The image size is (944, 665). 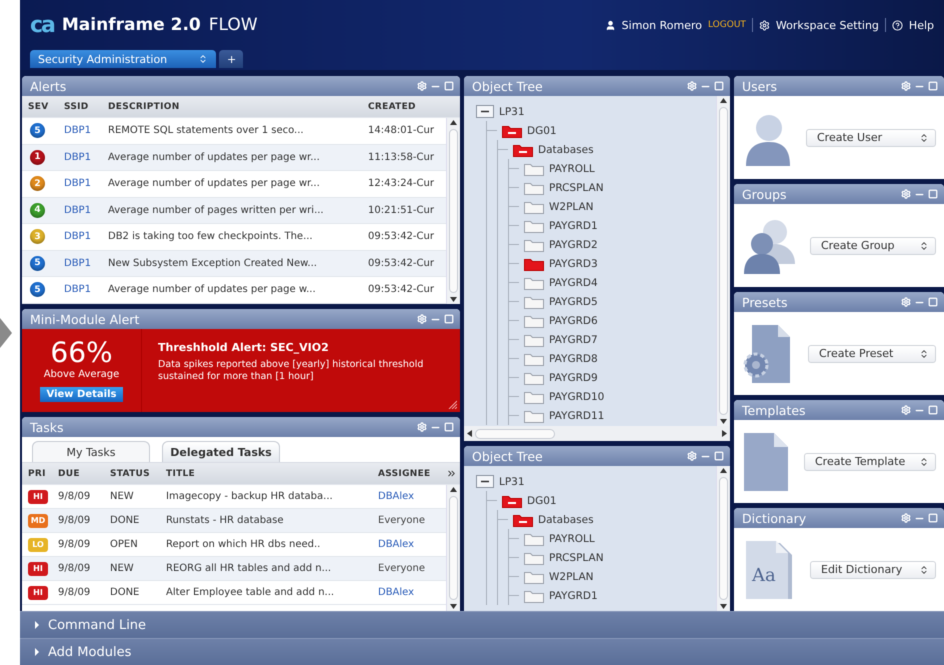 I want to click on tree-item: PAYGRD11, so click(x=576, y=416).